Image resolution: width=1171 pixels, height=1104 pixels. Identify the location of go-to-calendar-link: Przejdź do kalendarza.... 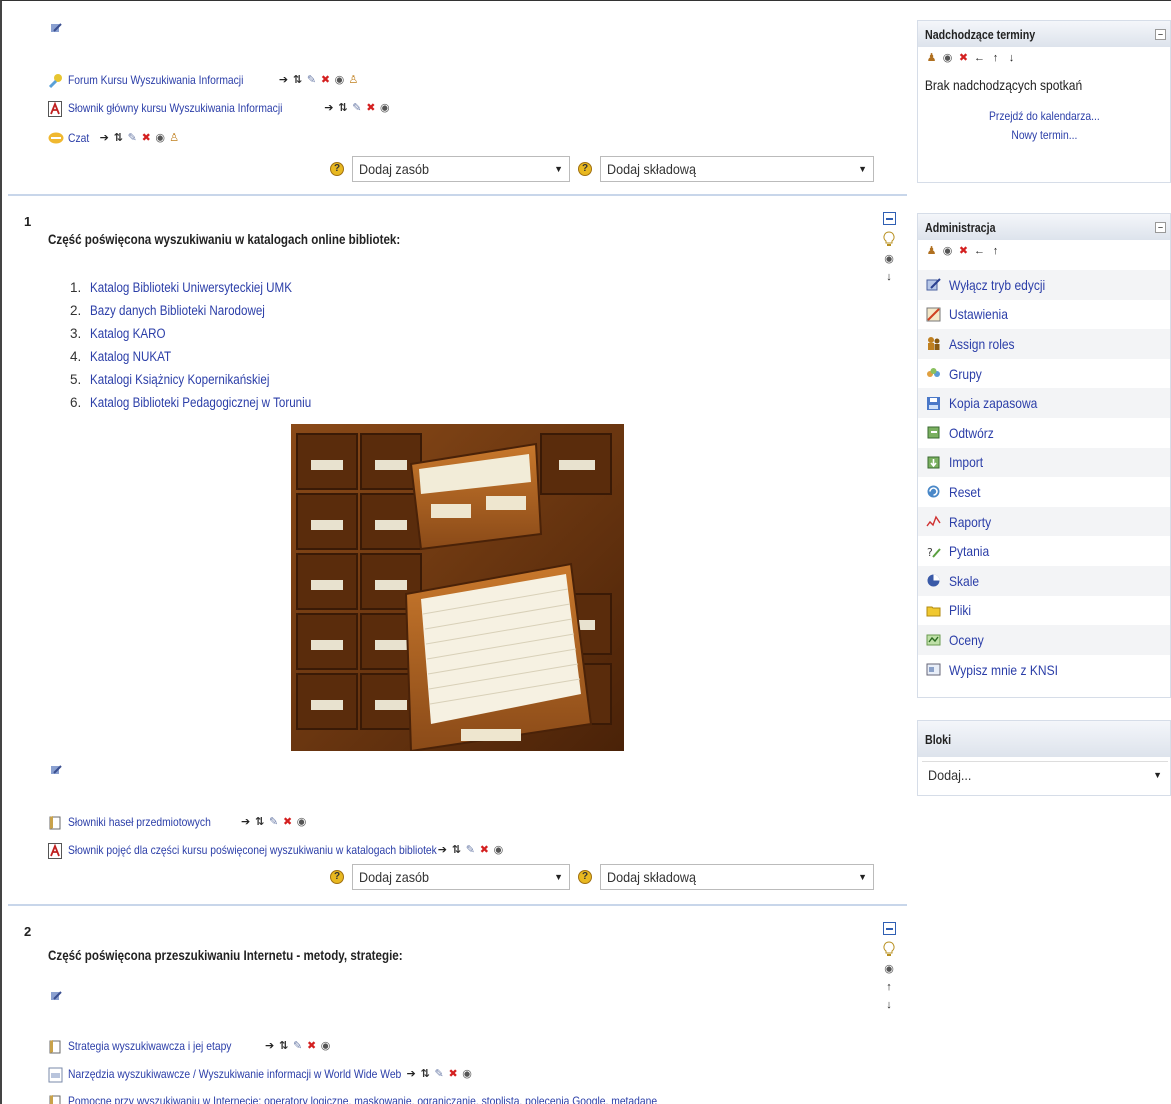
(1044, 116).